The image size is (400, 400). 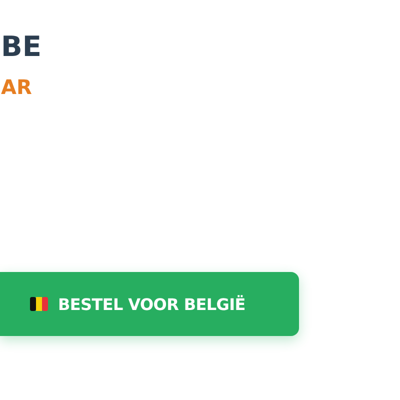 I want to click on order-button: BESTEL VOOR BELGIË, so click(x=149, y=304).